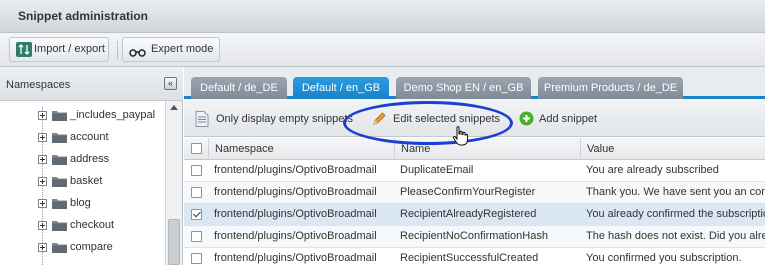 The width and height of the screenshot is (765, 265). I want to click on cell-name: DuplicateEmail, so click(437, 170).